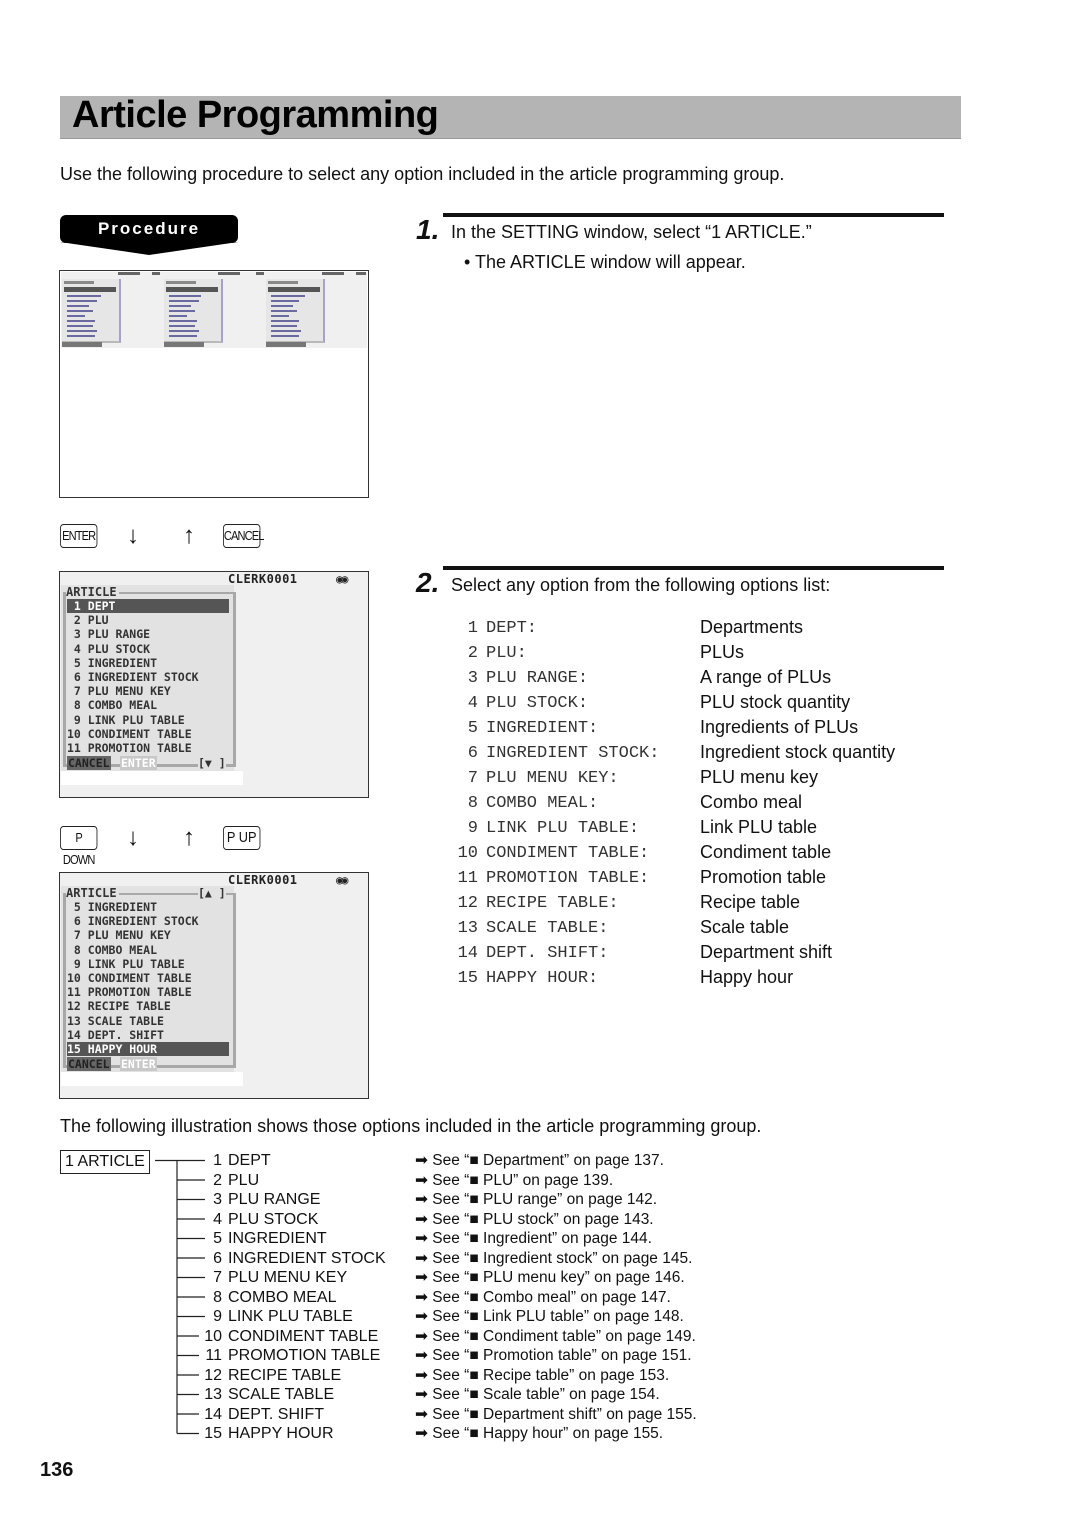  What do you see at coordinates (556, 1278) in the screenshot?
I see `page-reference-link: ➡ See “■ PLU menu key” on page 146.` at bounding box center [556, 1278].